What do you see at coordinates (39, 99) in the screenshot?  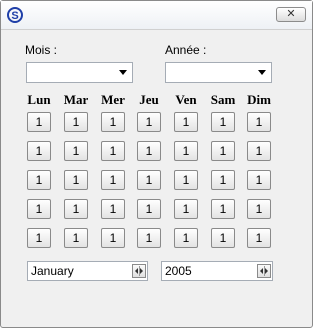 I see `day-header-lun: Lun` at bounding box center [39, 99].